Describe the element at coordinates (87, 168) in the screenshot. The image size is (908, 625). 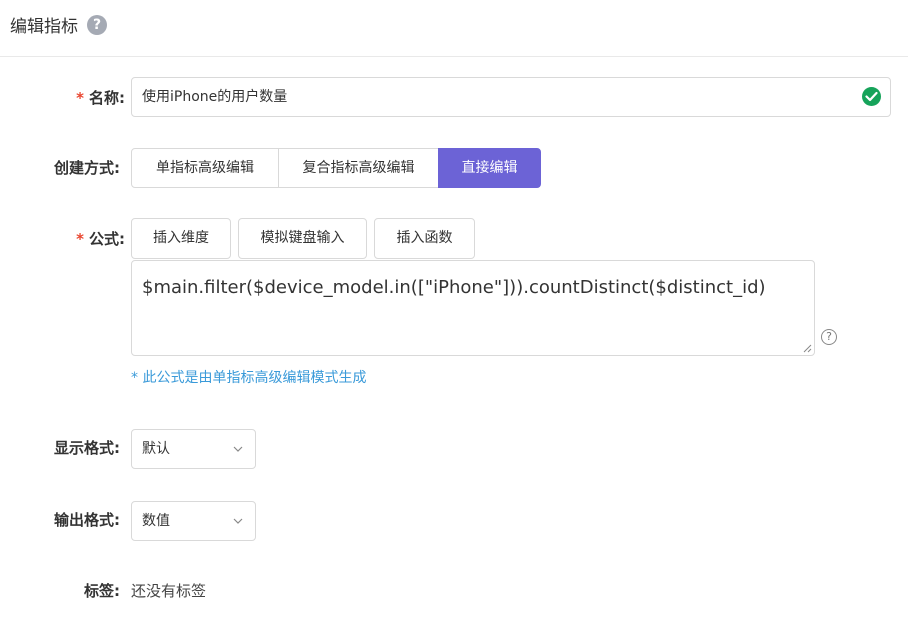
I see `create-method-label: 创建方式:` at that location.